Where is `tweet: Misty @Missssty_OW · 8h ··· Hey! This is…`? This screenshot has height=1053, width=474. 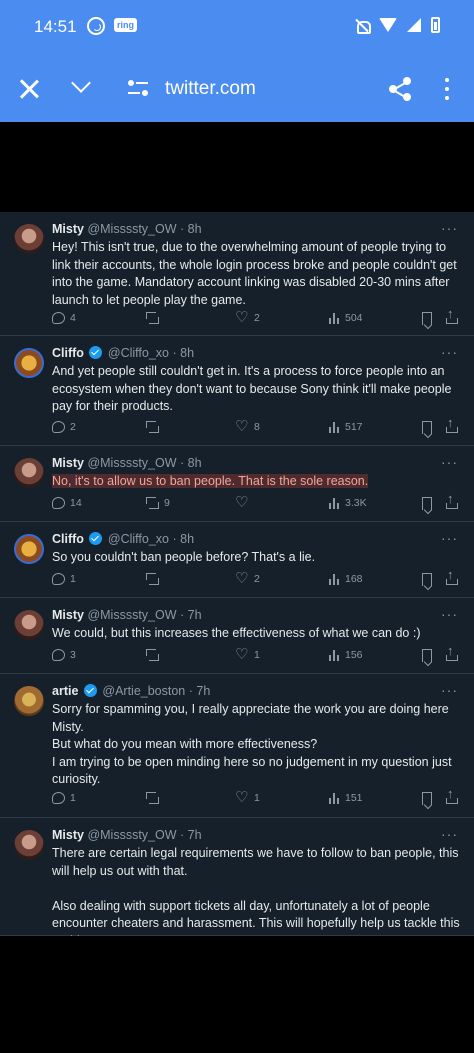 tweet: Misty @Missssty_OW · 8h ··· Hey! This is… is located at coordinates (237, 274).